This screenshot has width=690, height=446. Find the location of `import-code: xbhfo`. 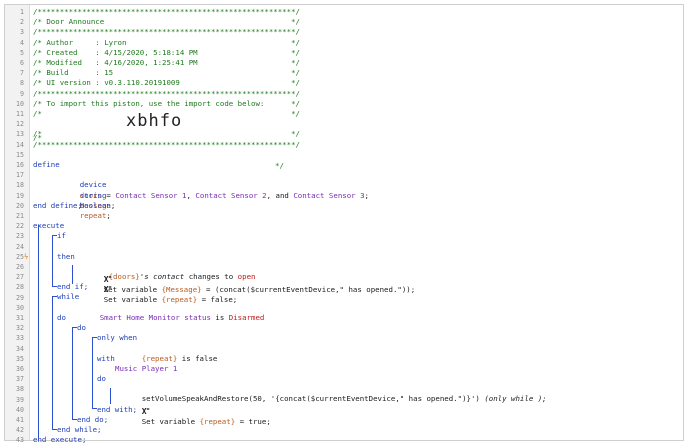

import-code: xbhfo is located at coordinates (154, 121).